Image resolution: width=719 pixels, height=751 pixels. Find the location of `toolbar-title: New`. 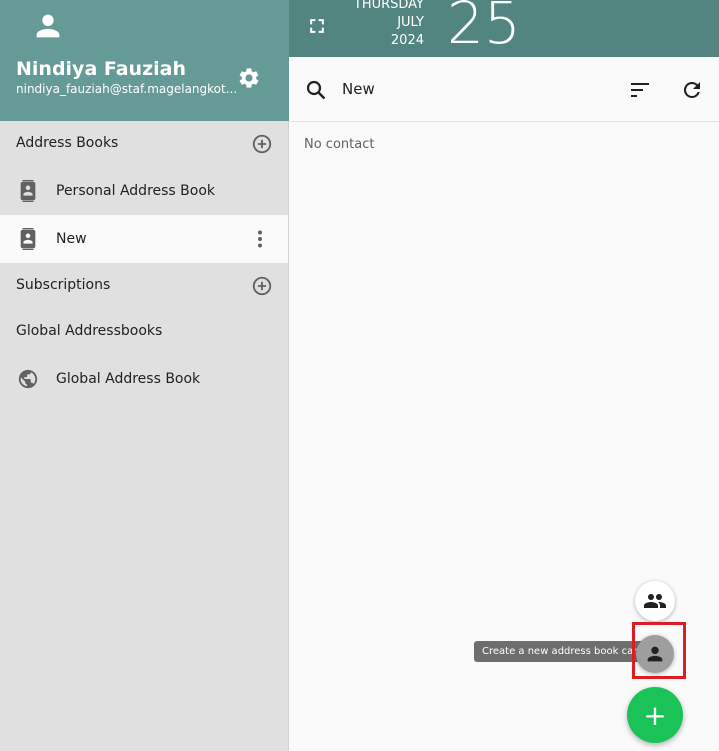

toolbar-title: New is located at coordinates (358, 89).